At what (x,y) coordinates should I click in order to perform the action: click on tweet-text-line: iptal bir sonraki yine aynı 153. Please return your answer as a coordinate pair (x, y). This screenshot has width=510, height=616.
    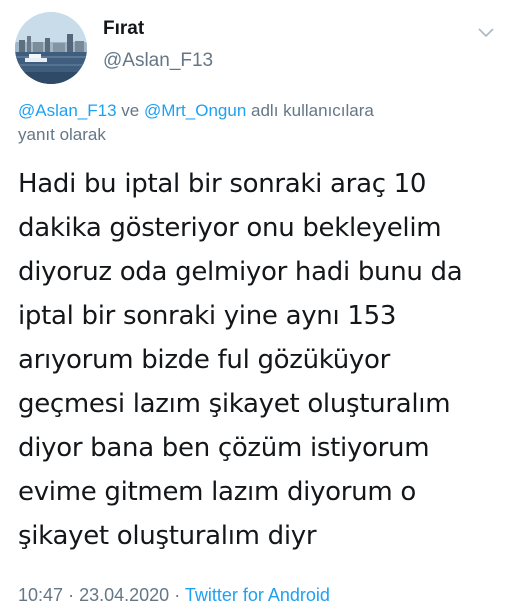
    Looking at the image, I should click on (207, 316).